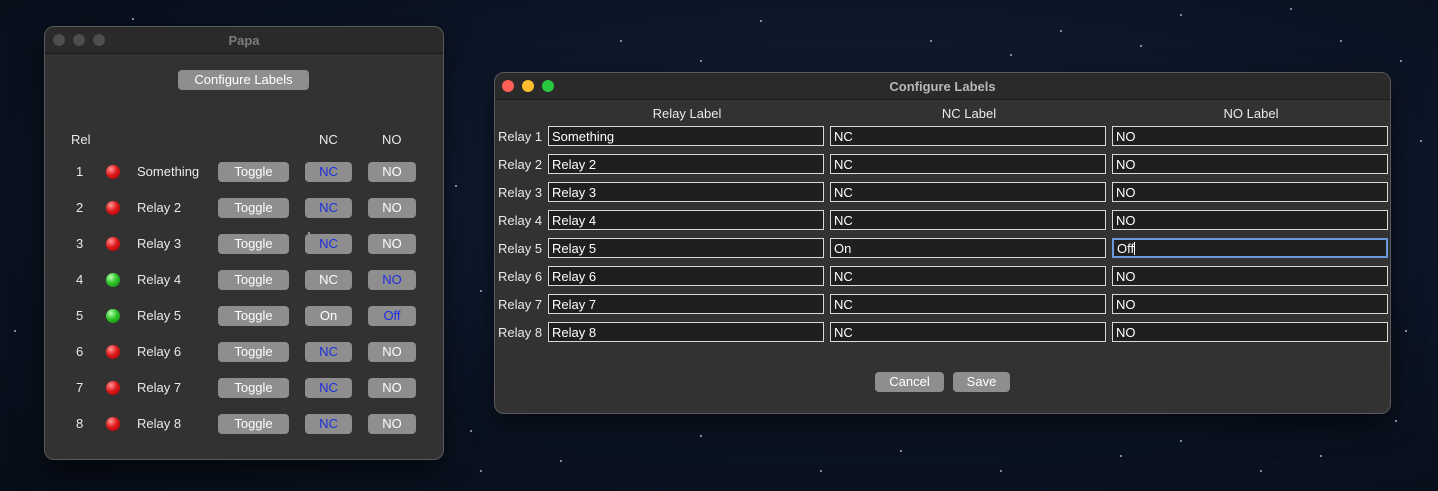 The width and height of the screenshot is (1438, 491). What do you see at coordinates (686, 164) in the screenshot?
I see `relay-label-field: Relay 2` at bounding box center [686, 164].